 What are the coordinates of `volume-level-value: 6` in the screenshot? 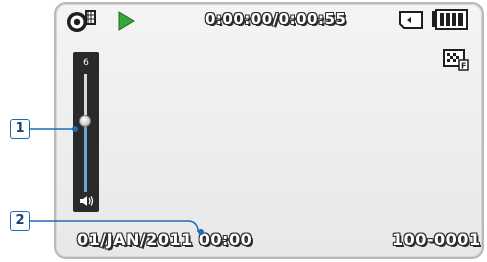 It's located at (86, 63).